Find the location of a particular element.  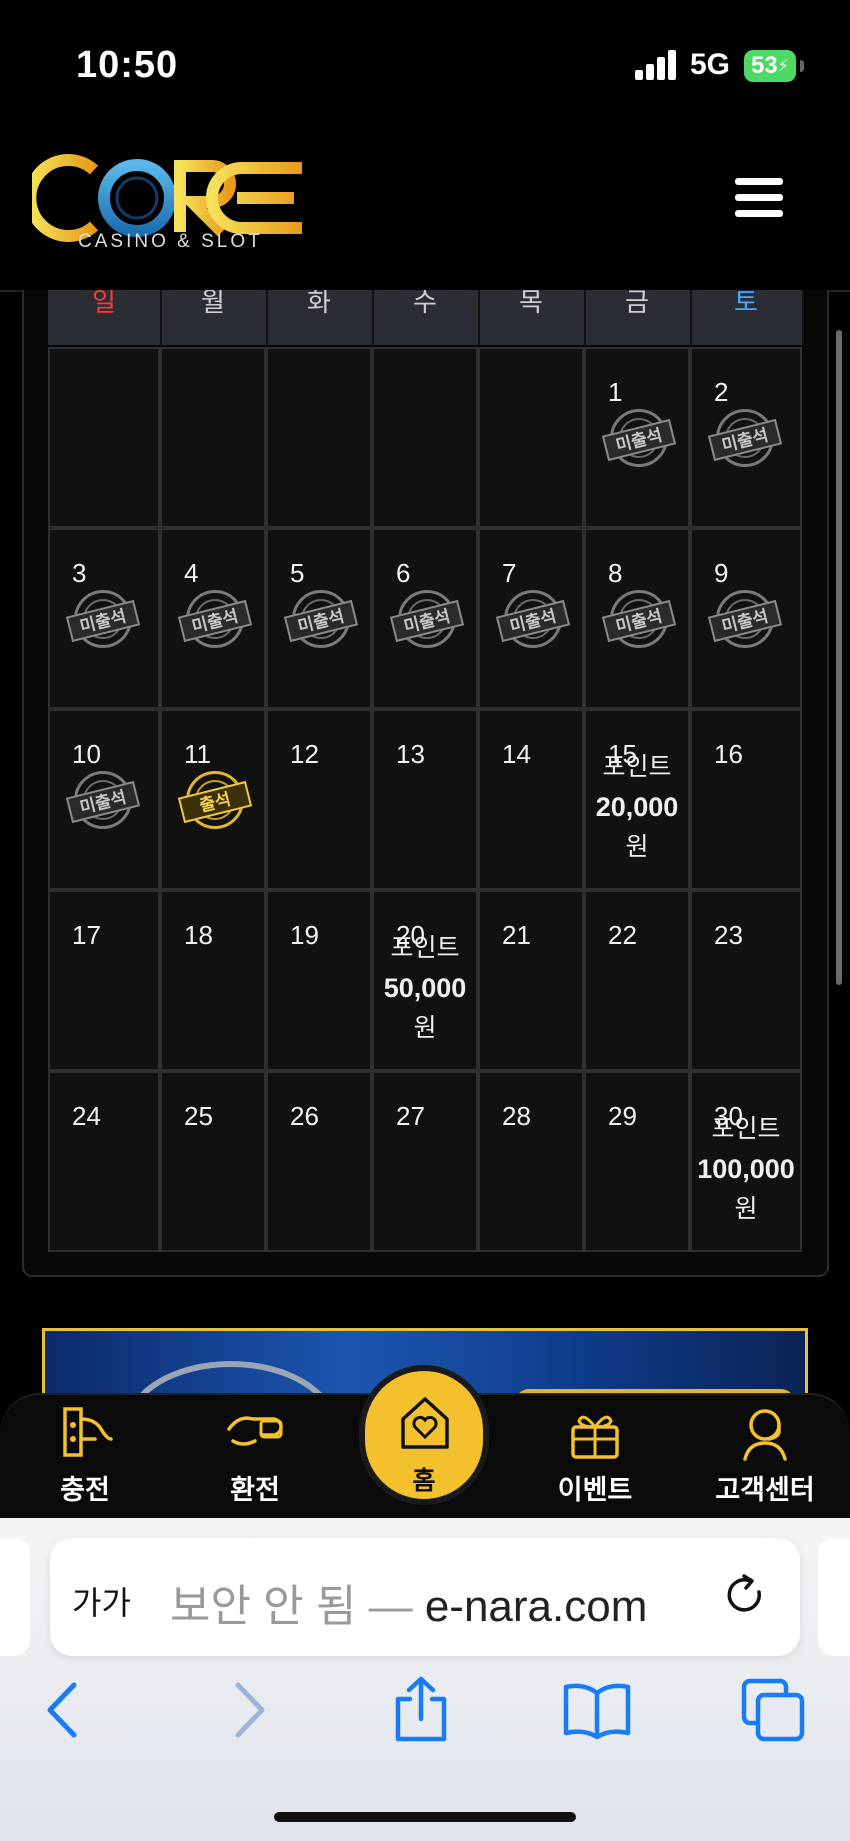

day-number: 11 is located at coordinates (197, 754).